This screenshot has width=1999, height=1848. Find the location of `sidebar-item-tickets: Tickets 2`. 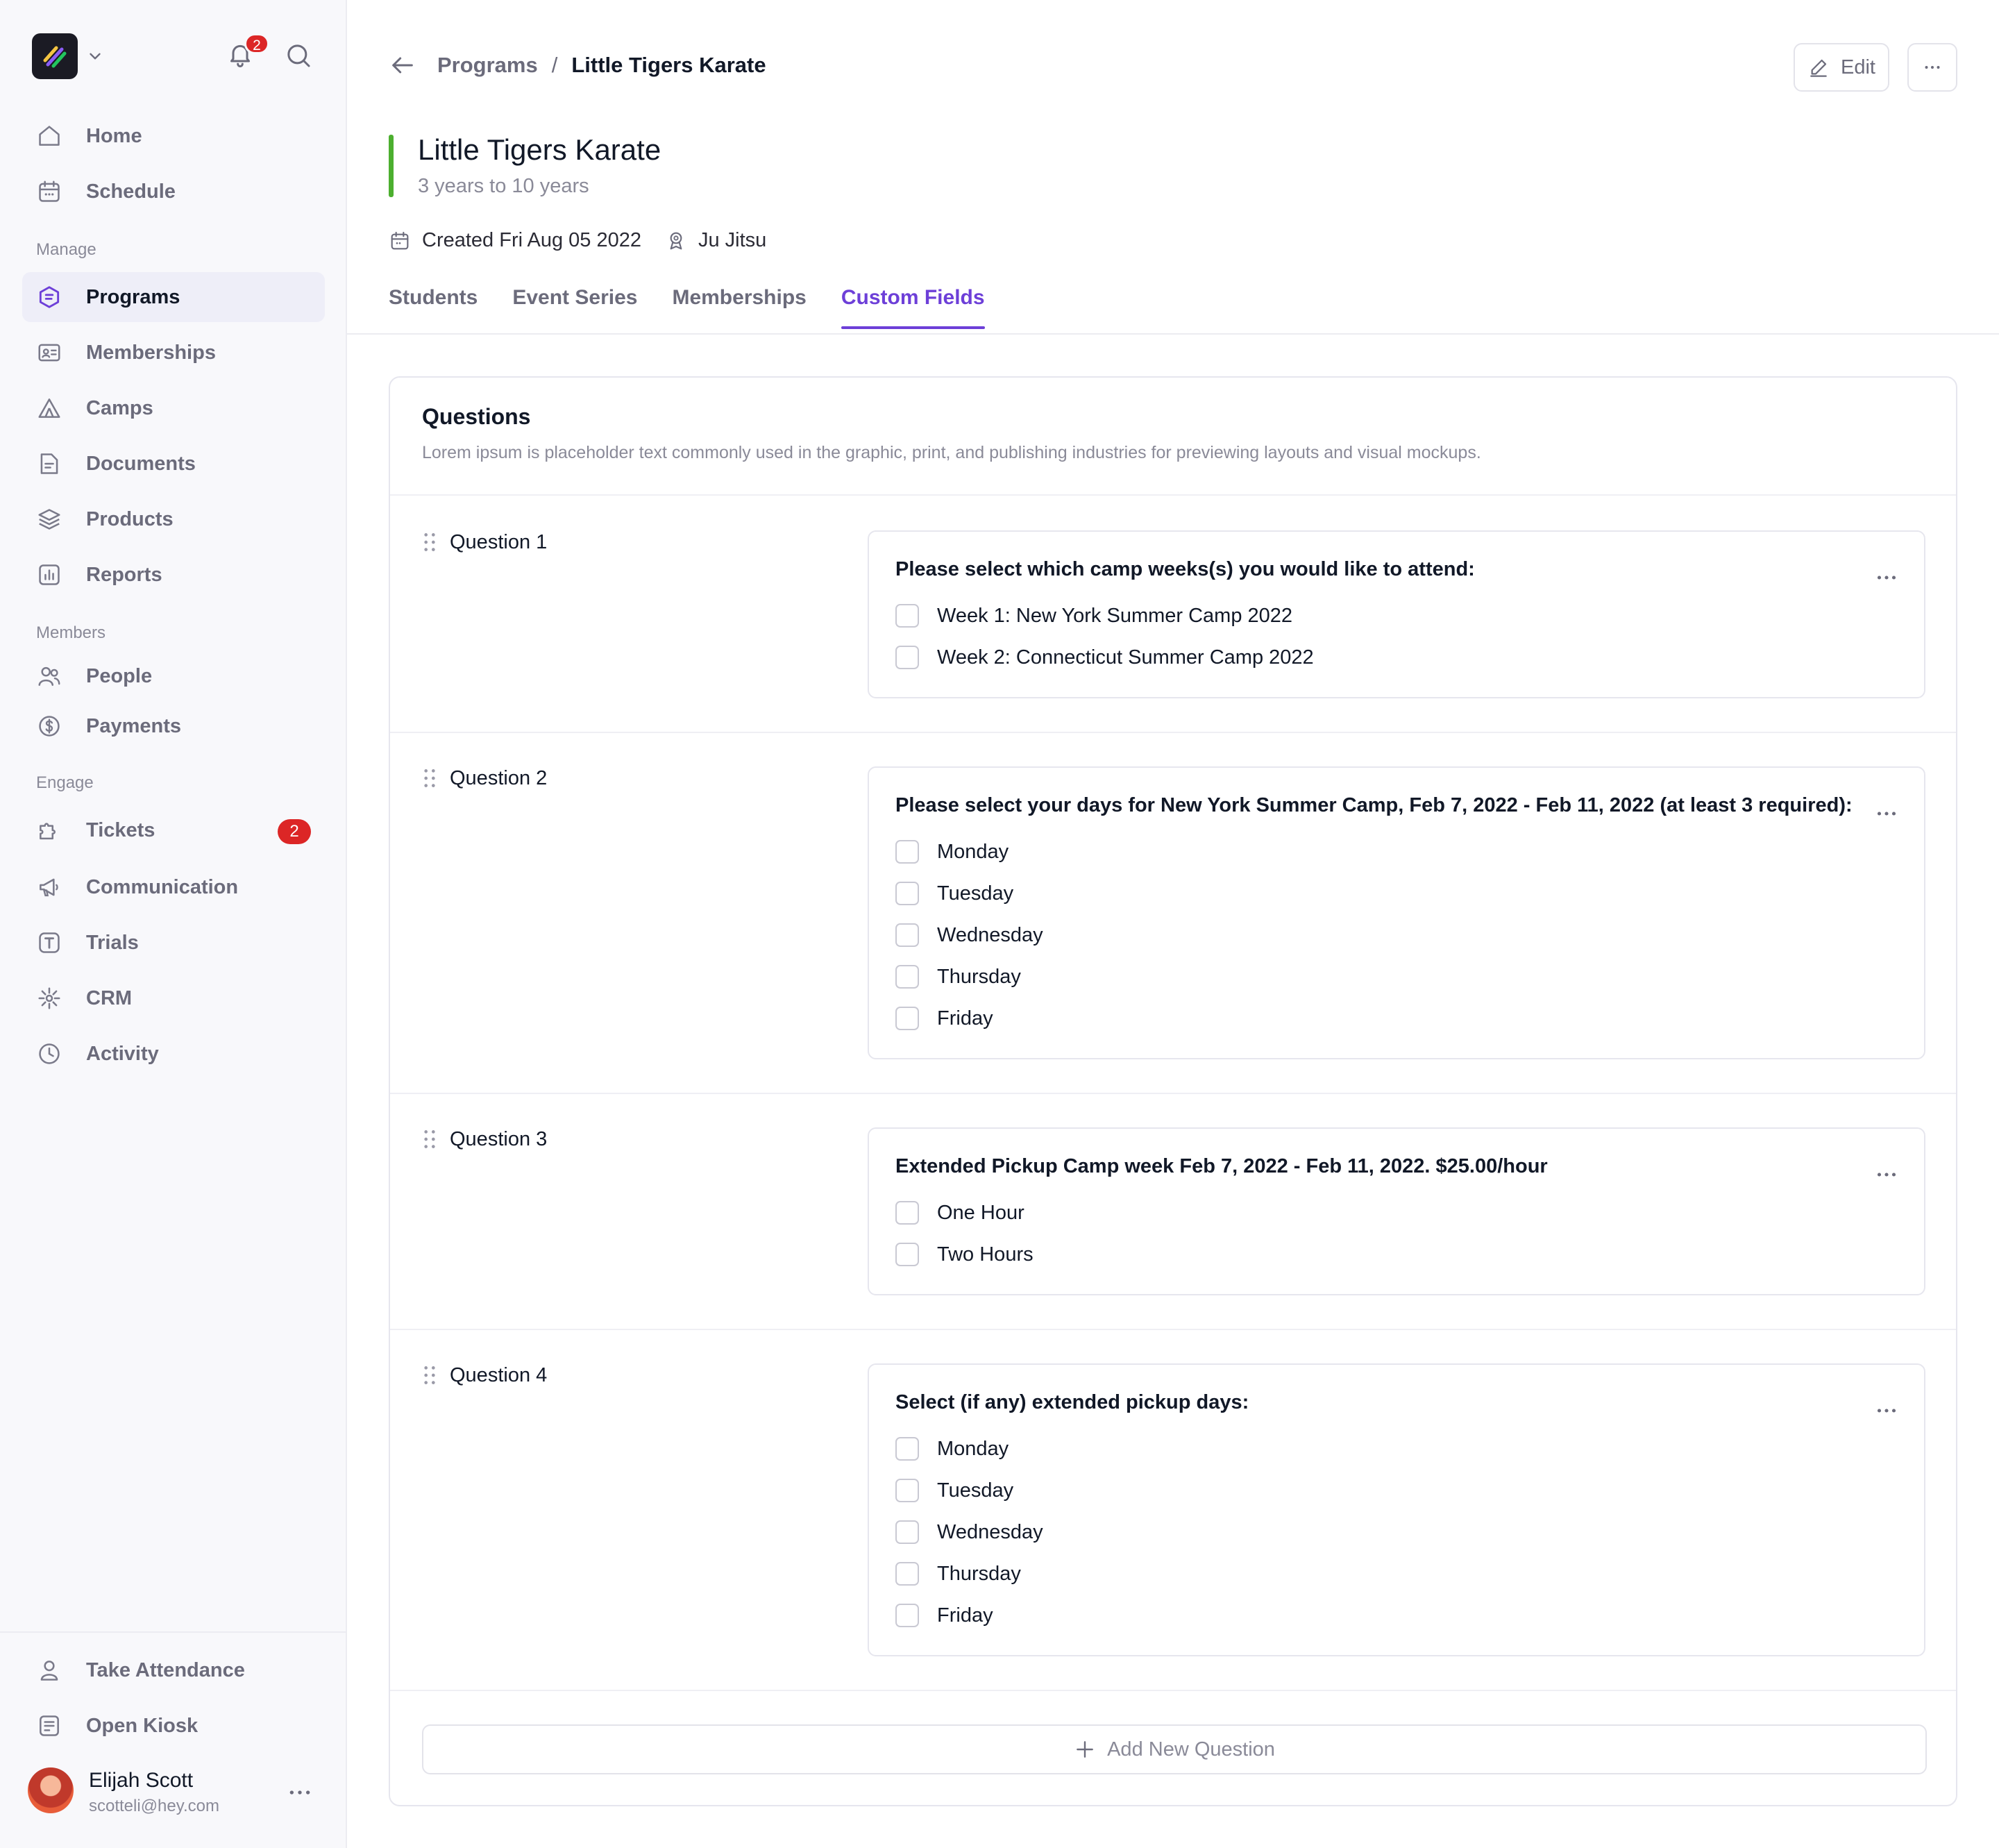

sidebar-item-tickets: Tickets 2 is located at coordinates (173, 830).